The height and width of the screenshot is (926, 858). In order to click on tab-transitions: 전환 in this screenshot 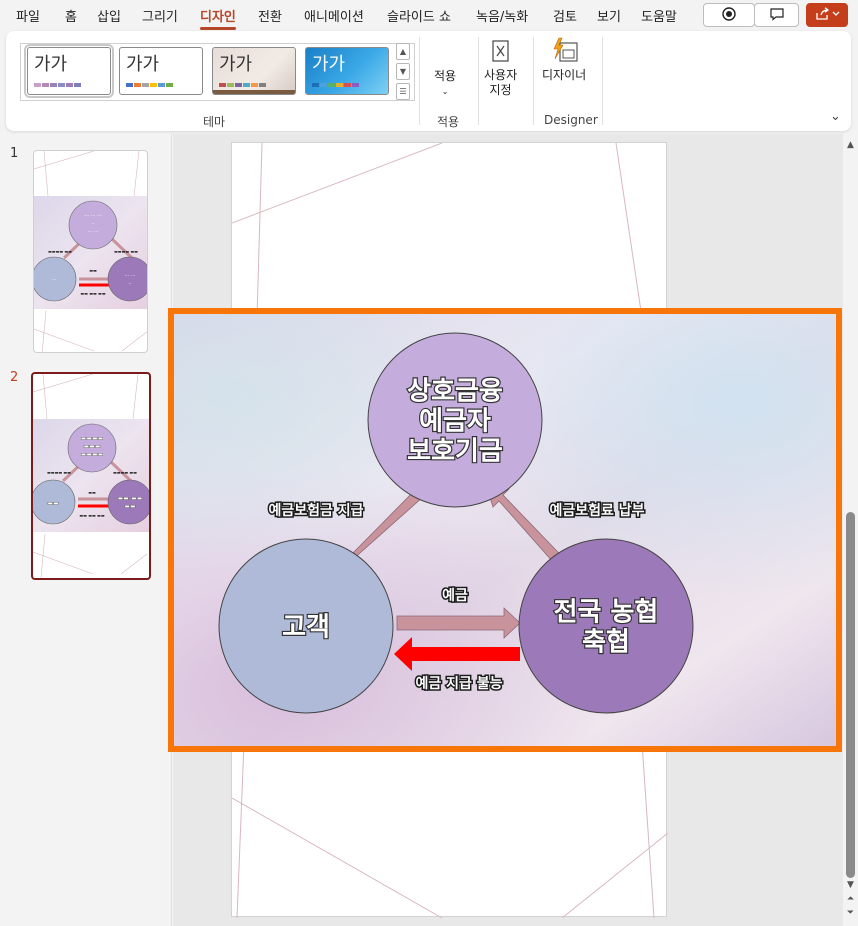, I will do `click(270, 15)`.